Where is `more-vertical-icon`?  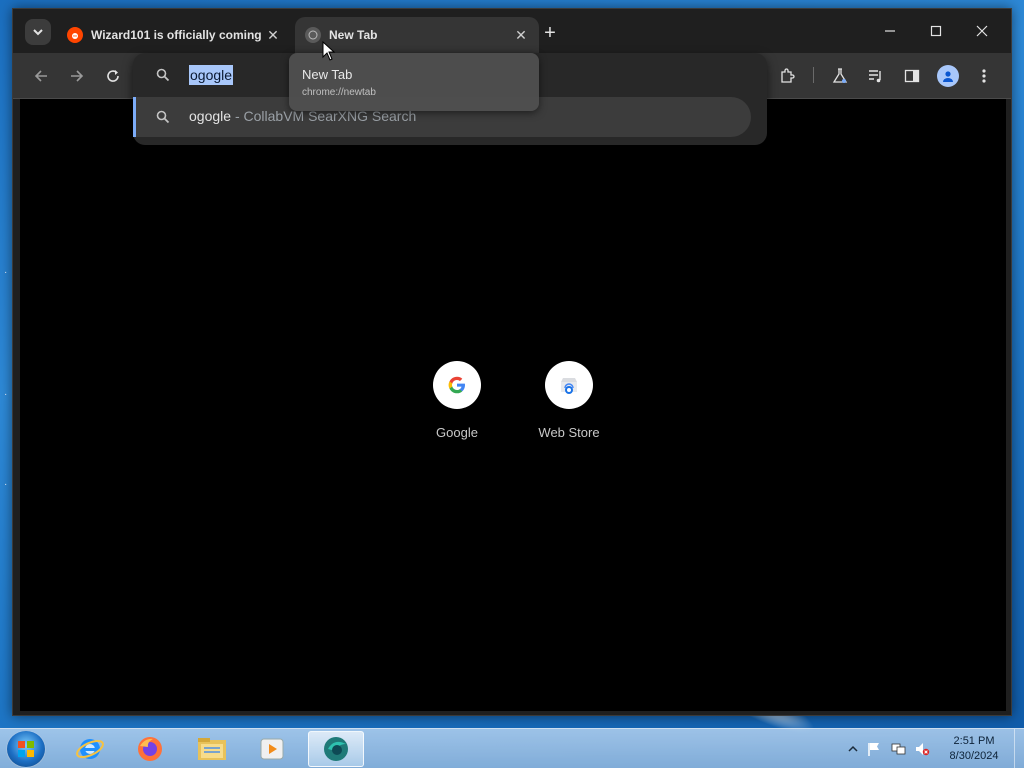 more-vertical-icon is located at coordinates (984, 76).